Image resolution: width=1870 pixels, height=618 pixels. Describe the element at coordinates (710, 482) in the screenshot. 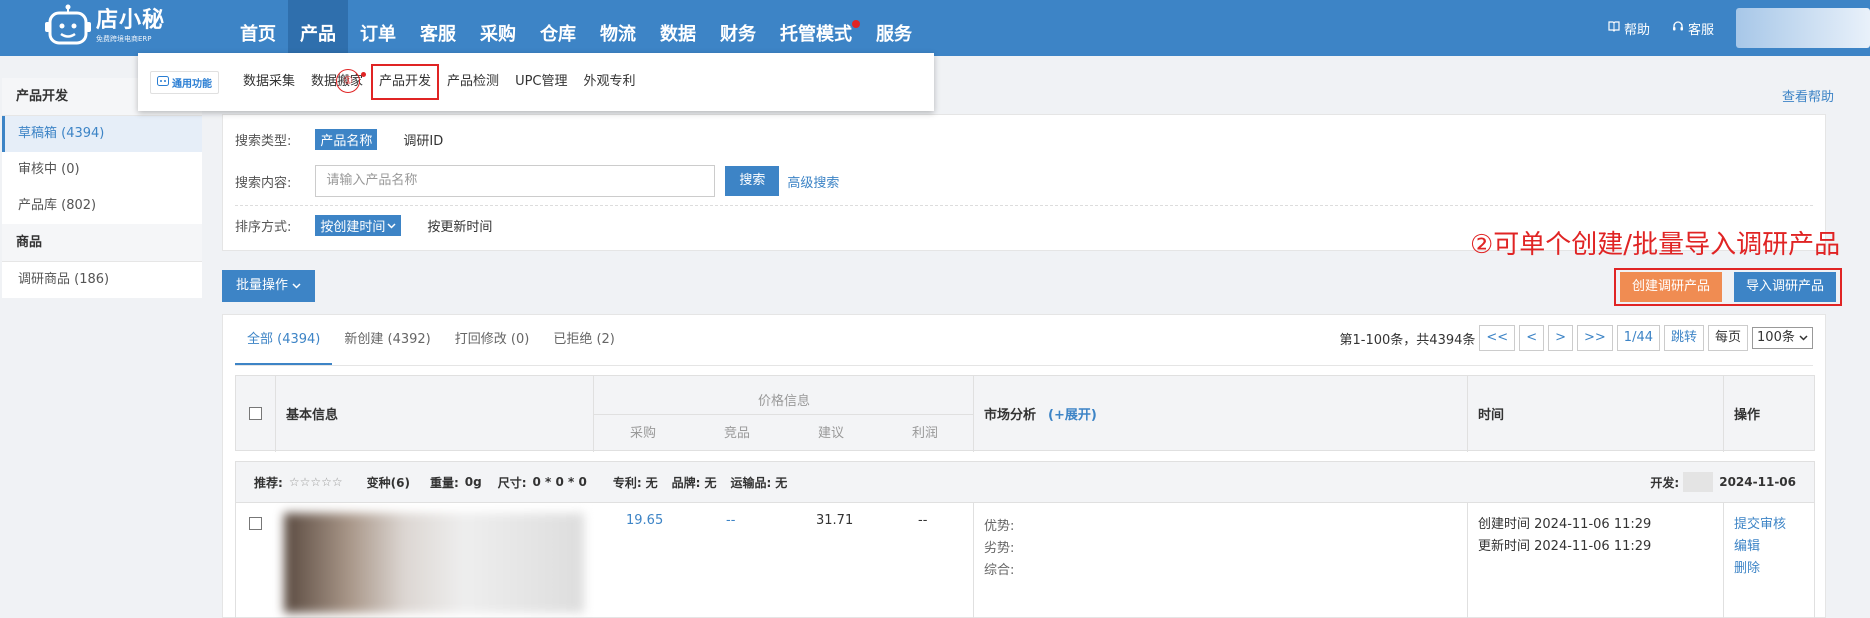

I see `brand-value: 无` at that location.